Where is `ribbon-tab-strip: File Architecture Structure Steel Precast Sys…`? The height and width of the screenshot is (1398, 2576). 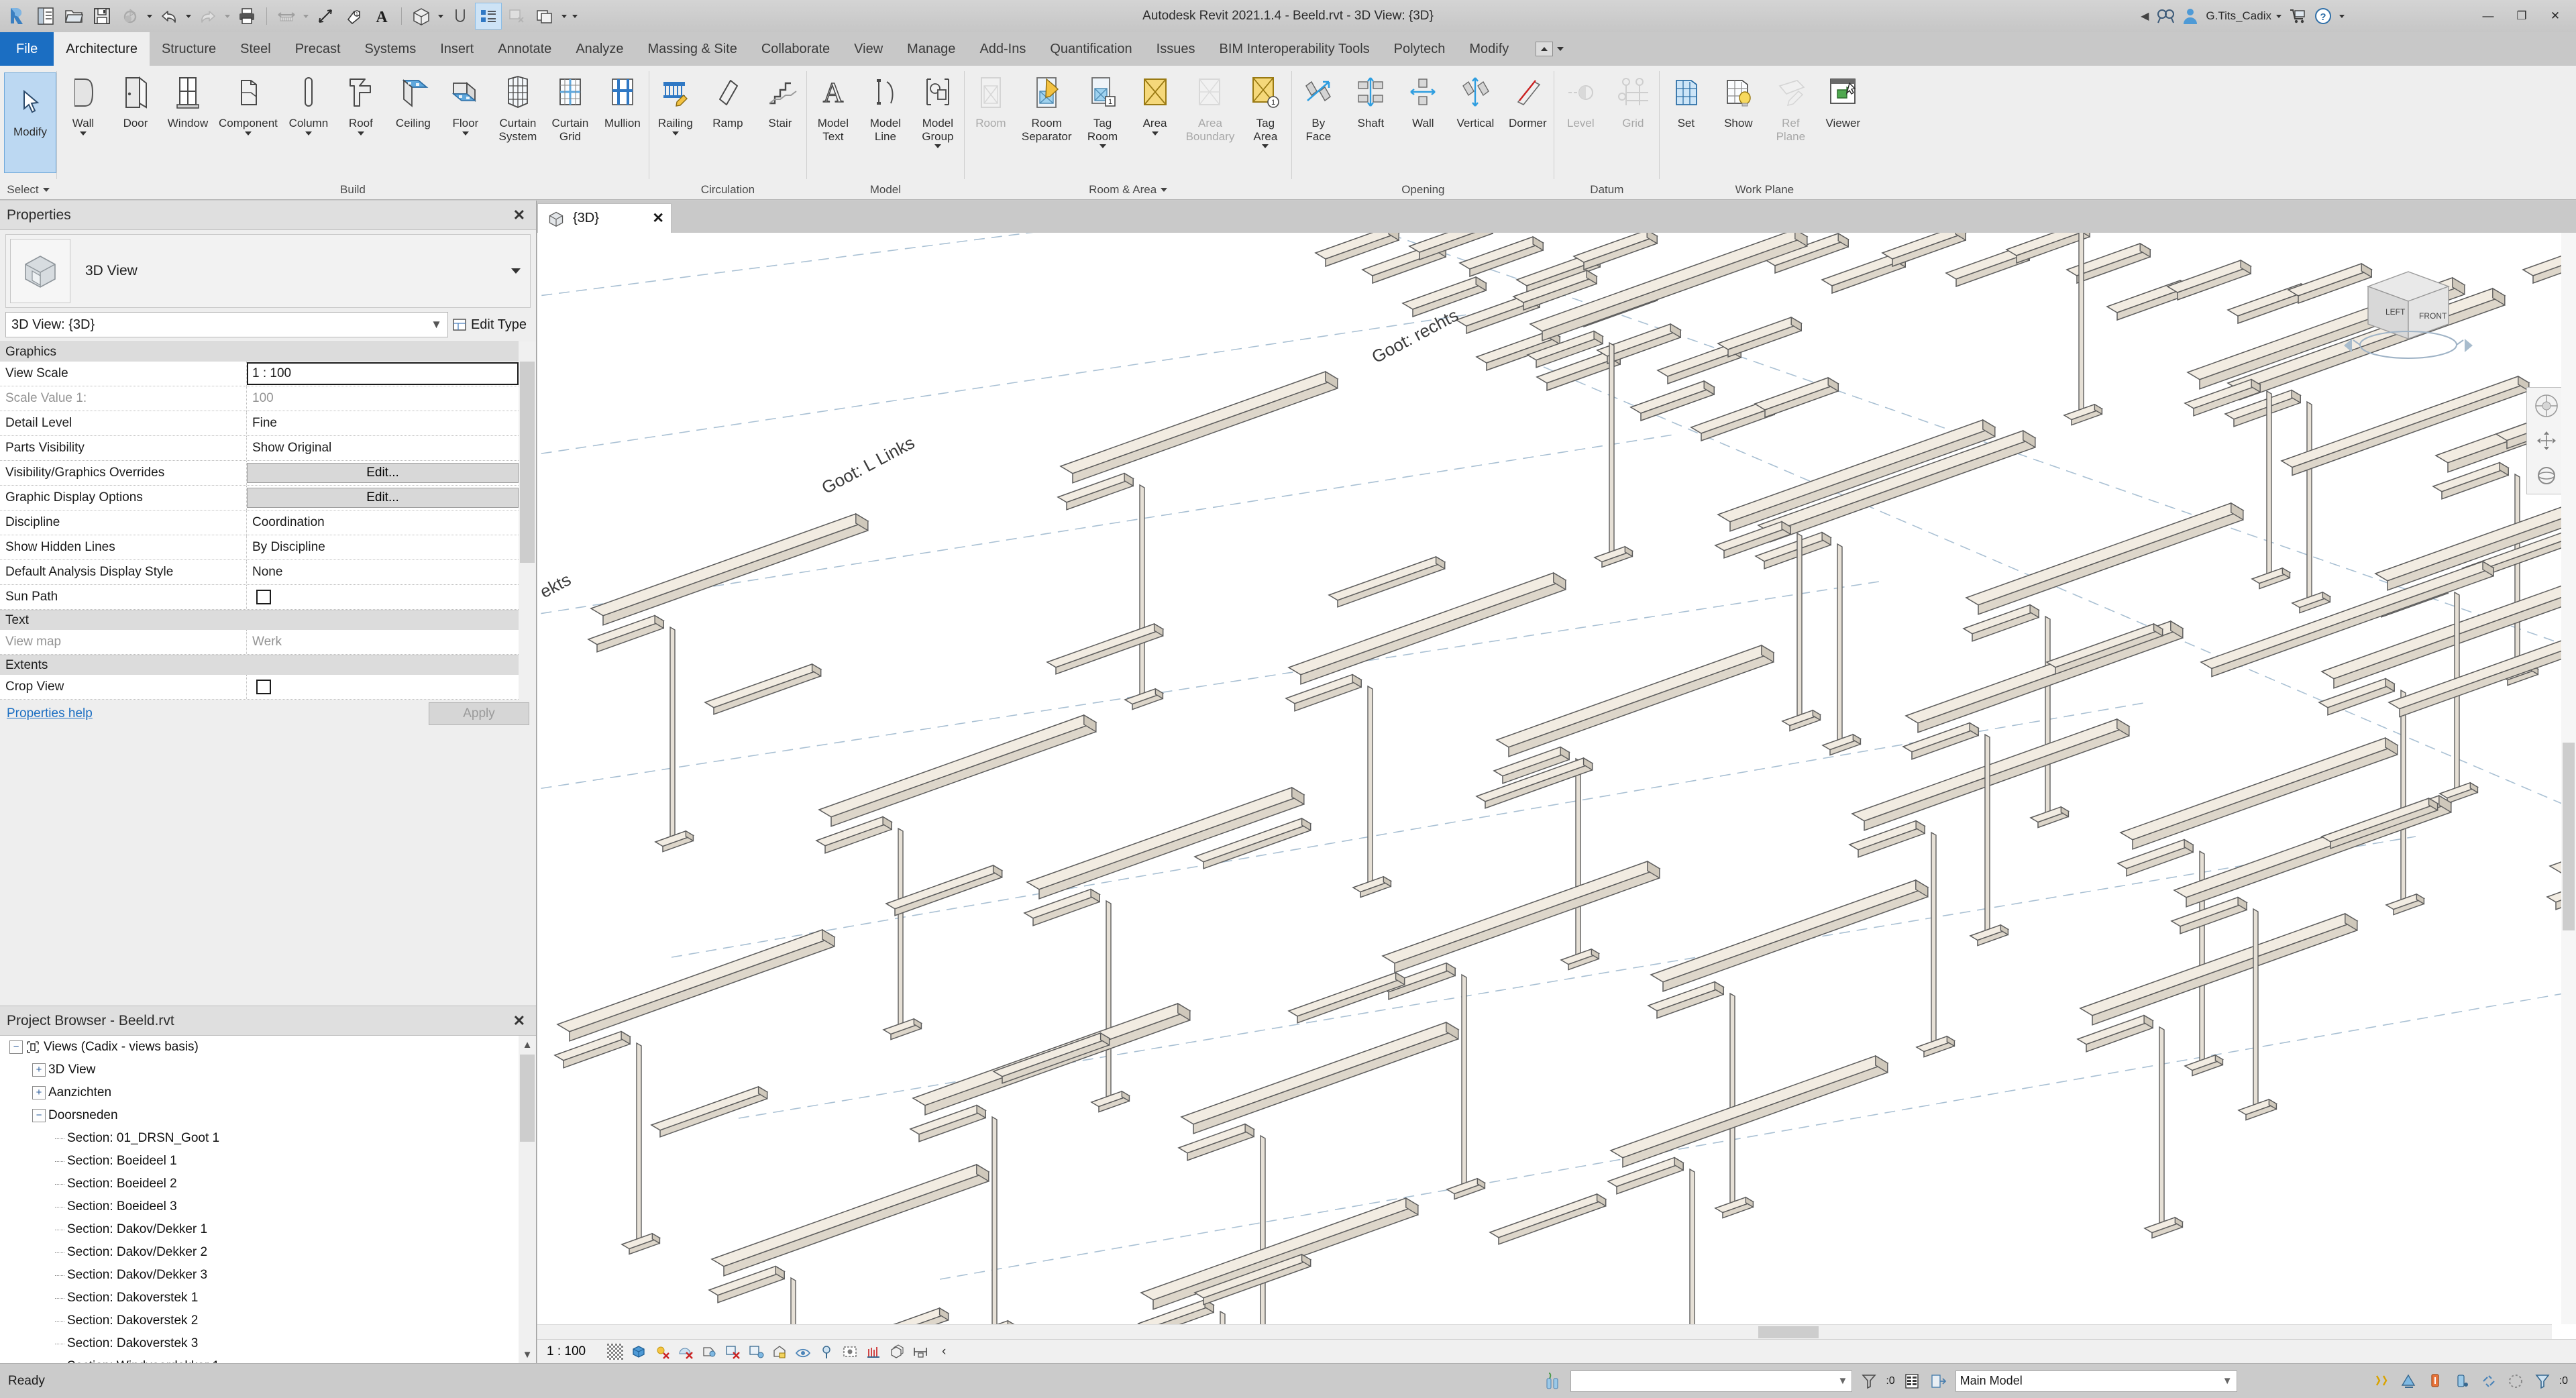
ribbon-tab-strip: File Architecture Structure Steel Precast Sys… is located at coordinates (1288, 49).